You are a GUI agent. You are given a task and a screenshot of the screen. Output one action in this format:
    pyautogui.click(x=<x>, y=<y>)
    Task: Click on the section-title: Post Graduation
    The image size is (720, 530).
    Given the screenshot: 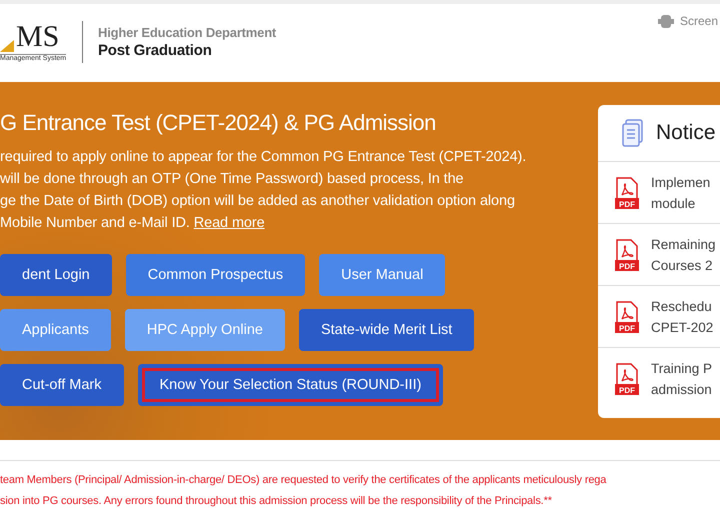 What is the action you would take?
    pyautogui.click(x=155, y=50)
    